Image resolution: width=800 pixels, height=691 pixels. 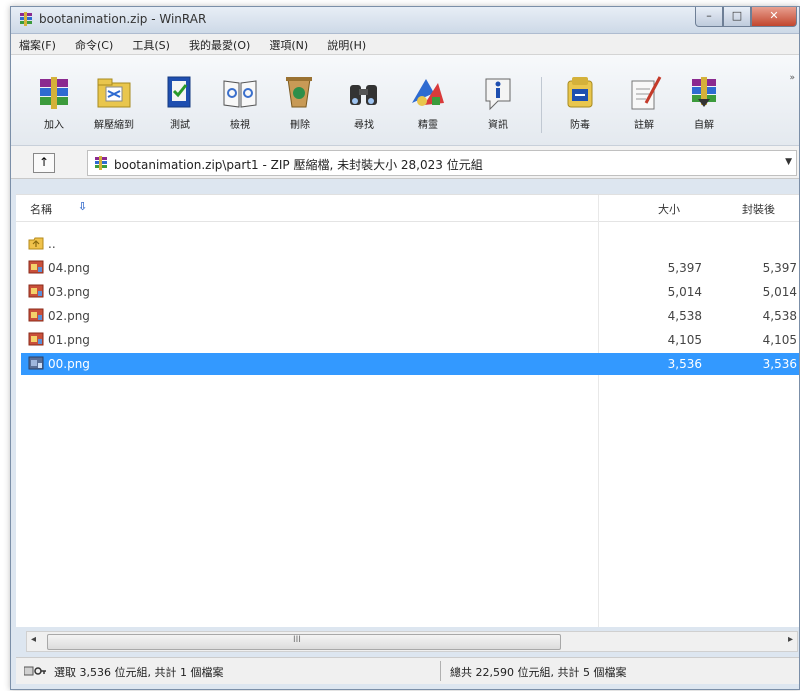 I want to click on file-name: 02.png, so click(x=69, y=316).